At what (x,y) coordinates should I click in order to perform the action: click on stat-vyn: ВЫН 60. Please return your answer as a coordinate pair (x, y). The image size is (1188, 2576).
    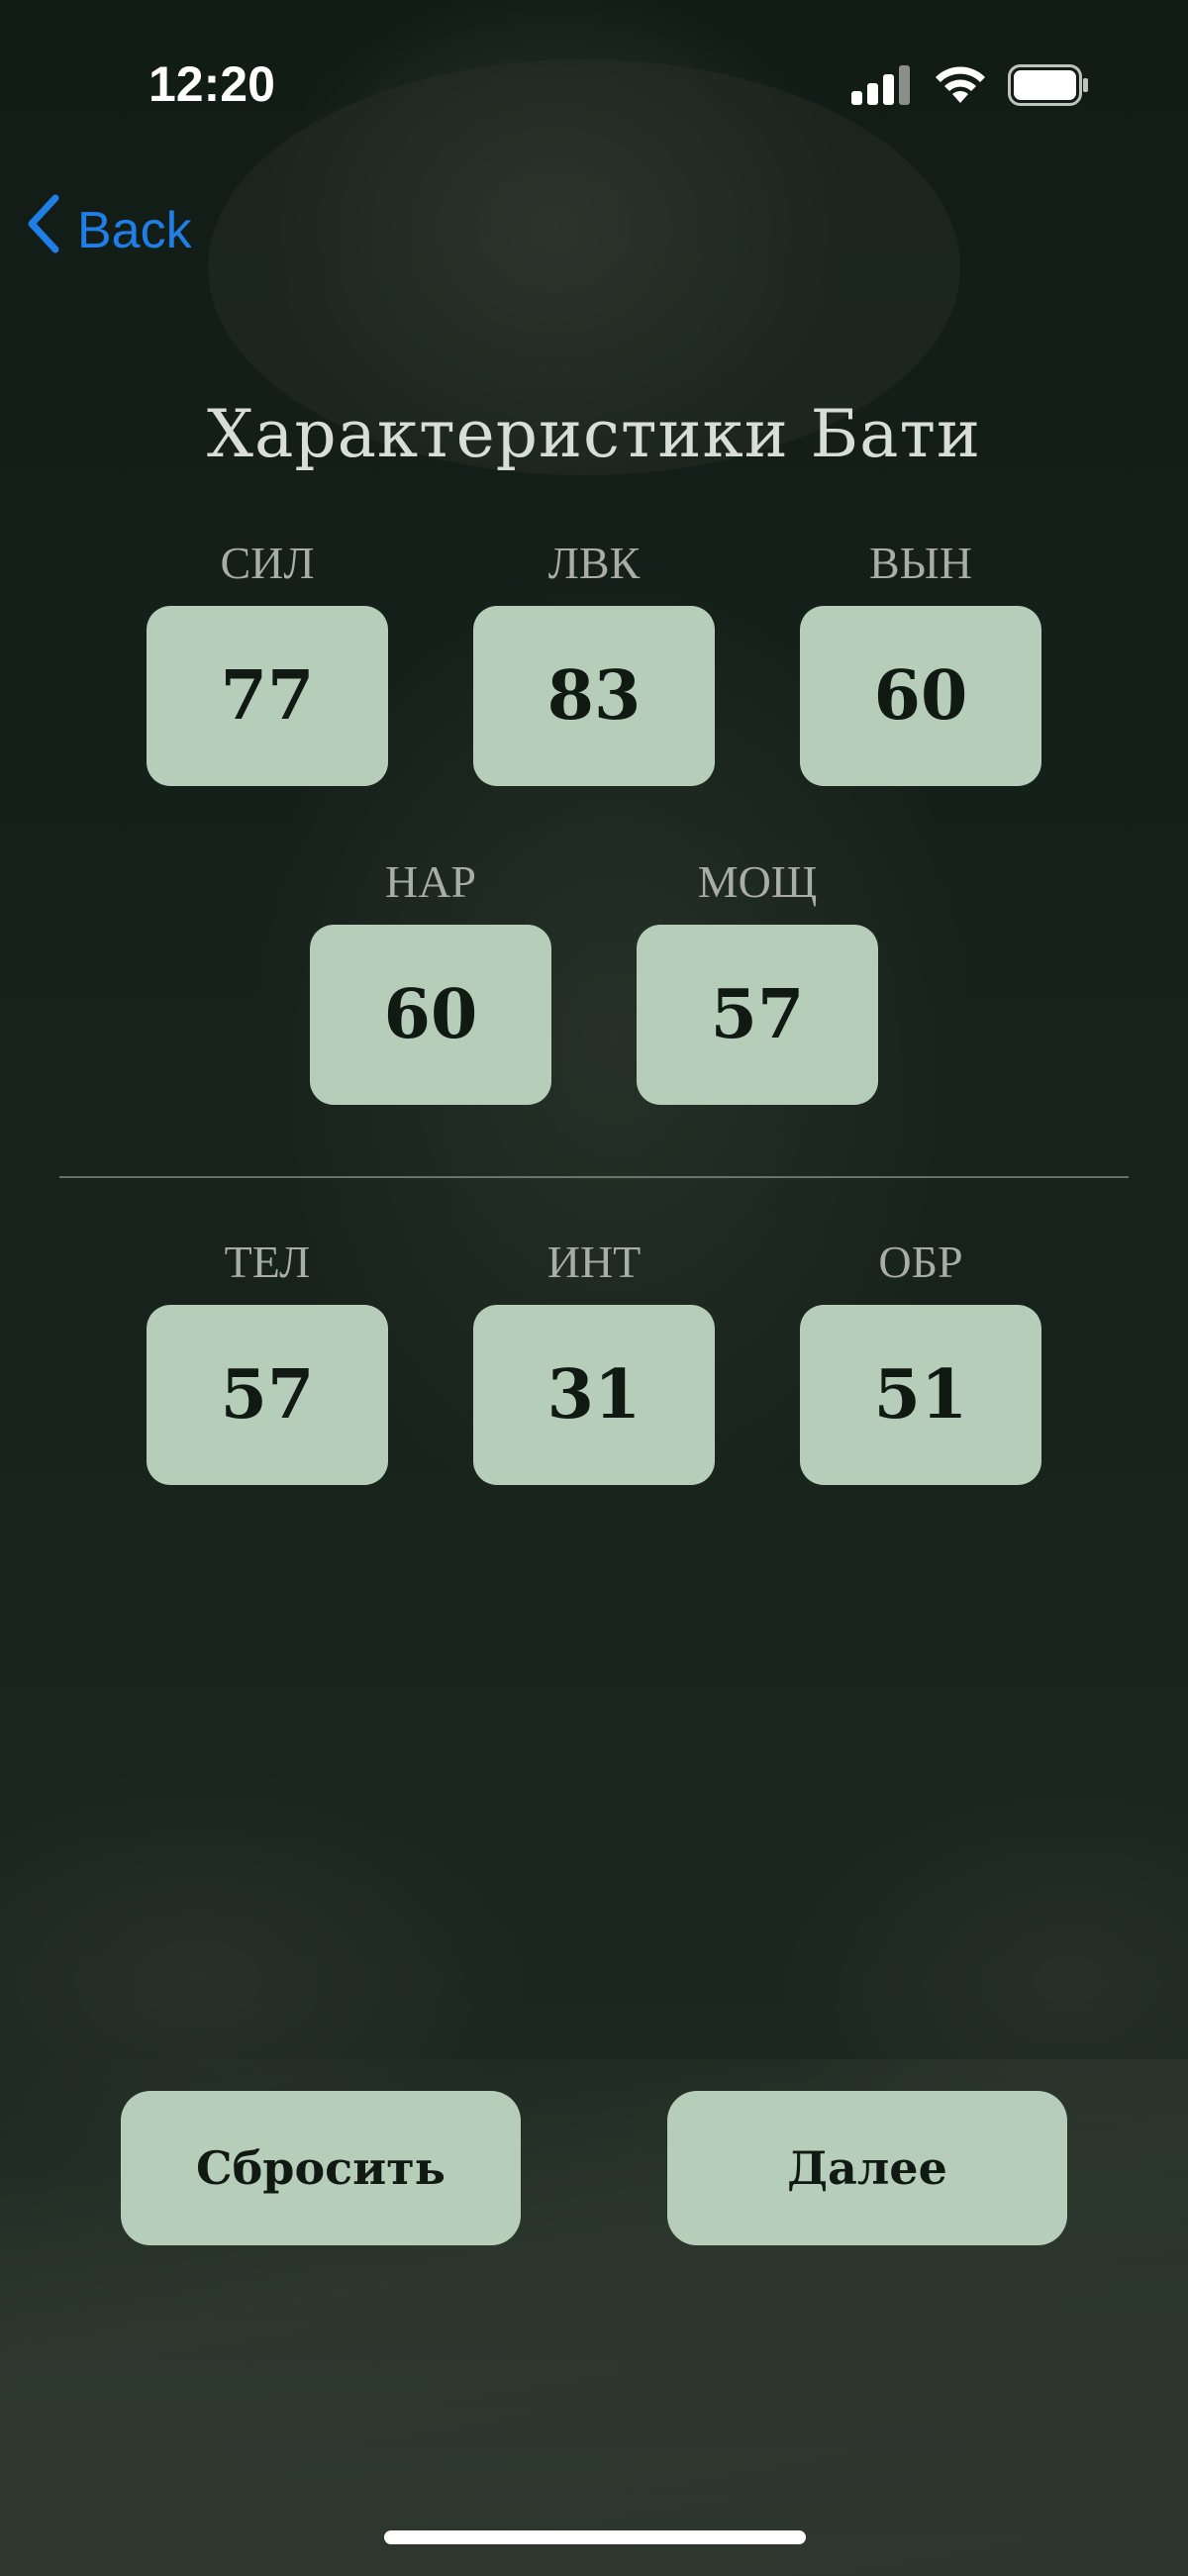
    Looking at the image, I should click on (921, 660).